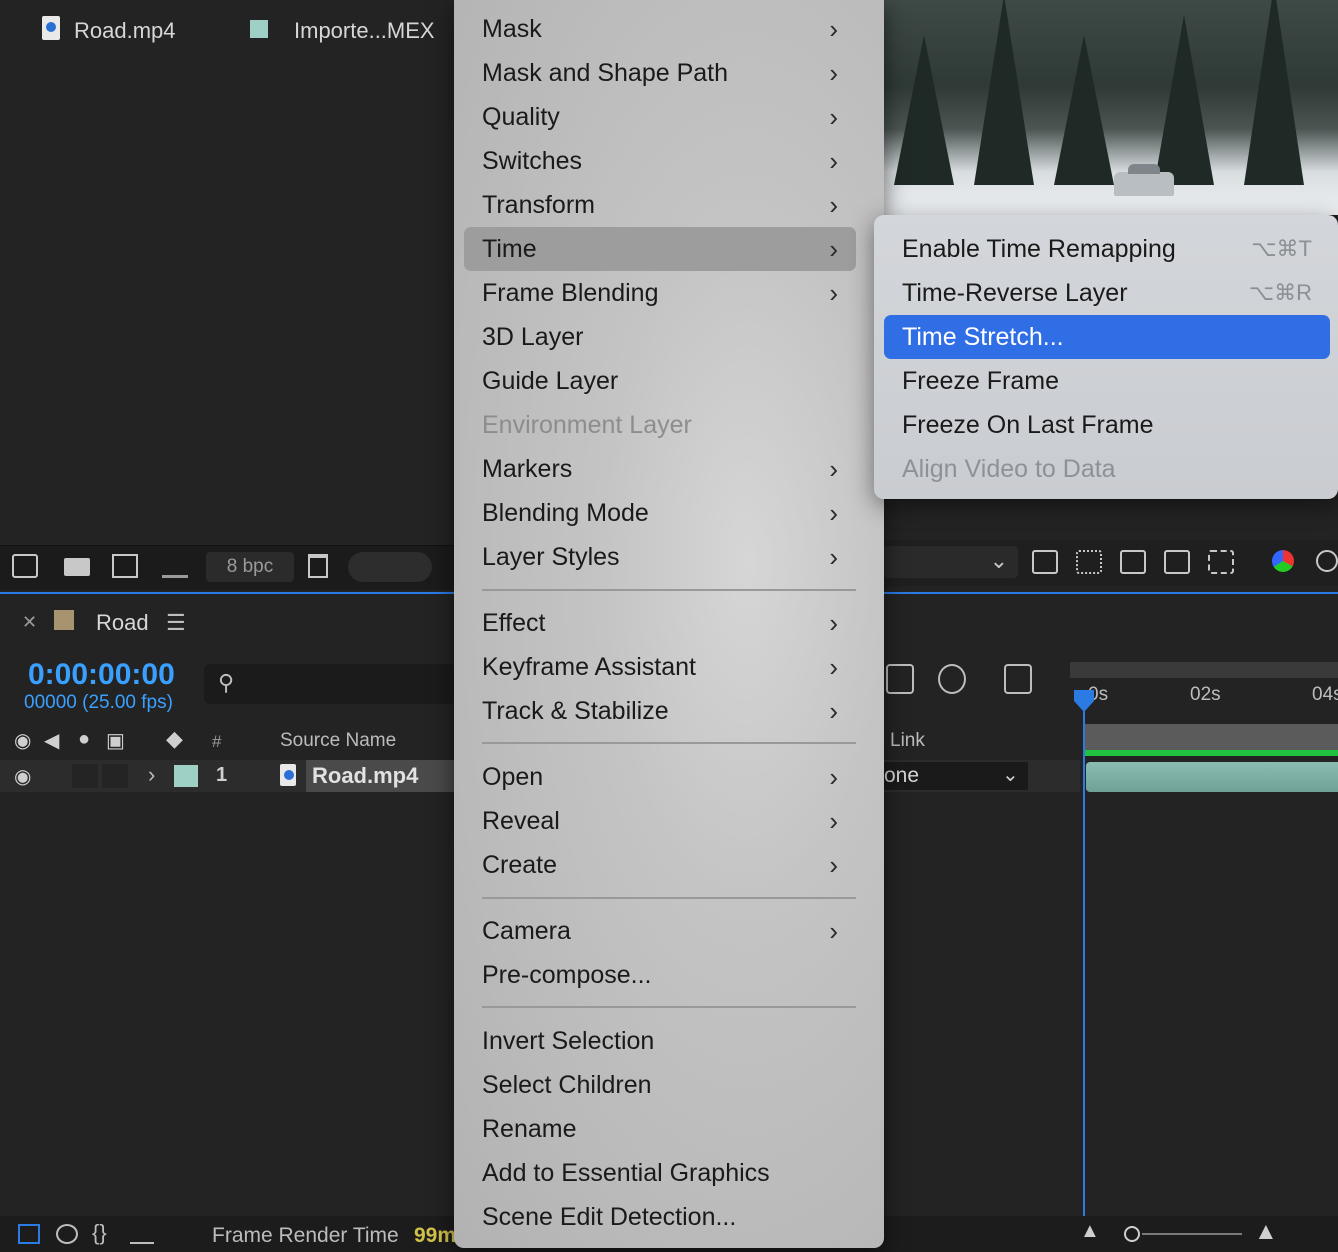 The image size is (1338, 1252). Describe the element at coordinates (115, 776) in the screenshot. I see `lock-switch` at that location.